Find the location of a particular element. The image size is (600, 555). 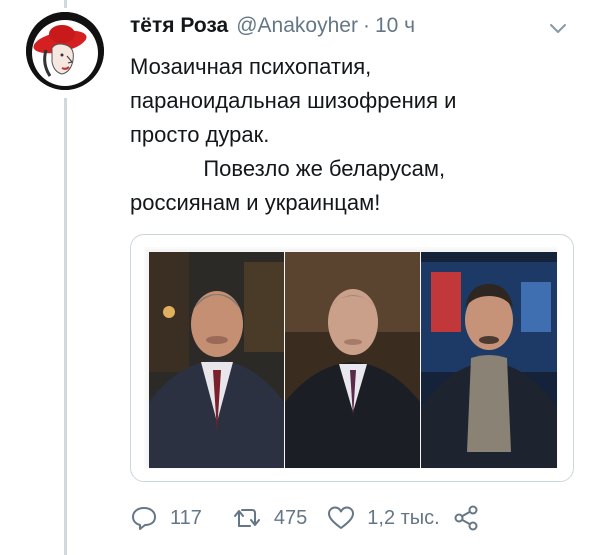

reply-icon is located at coordinates (144, 518).